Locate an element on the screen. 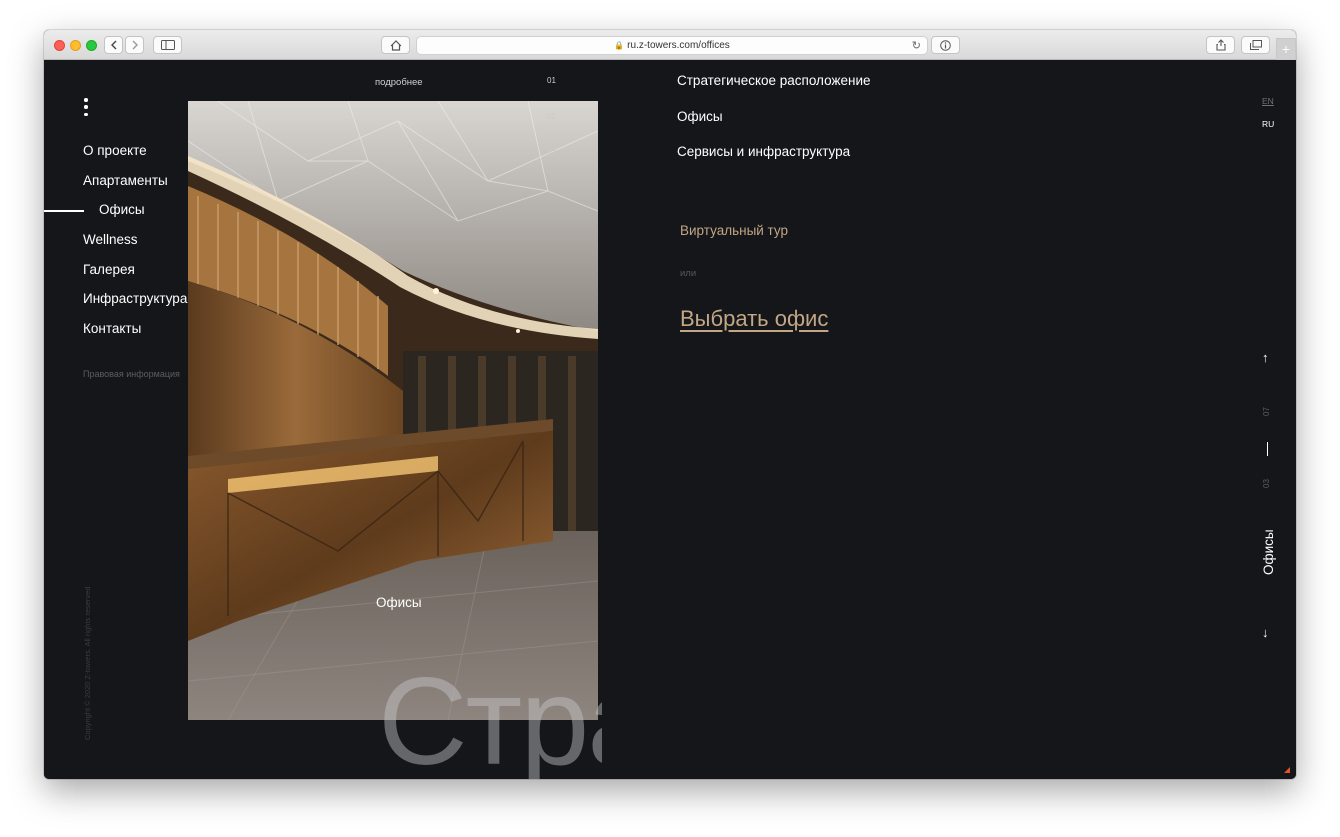 Image resolution: width=1340 pixels, height=837 pixels. sidebar-icon is located at coordinates (167, 45).